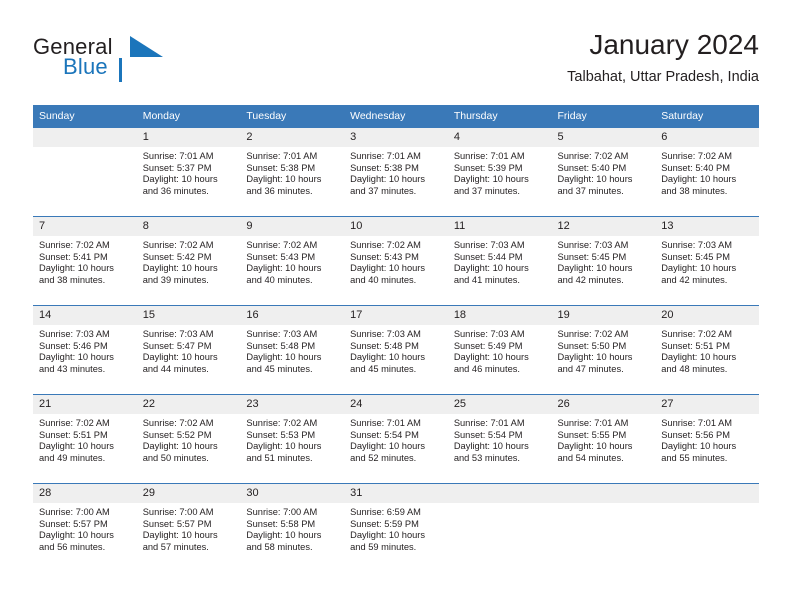  Describe the element at coordinates (499, 137) in the screenshot. I see `day-number: 4` at that location.